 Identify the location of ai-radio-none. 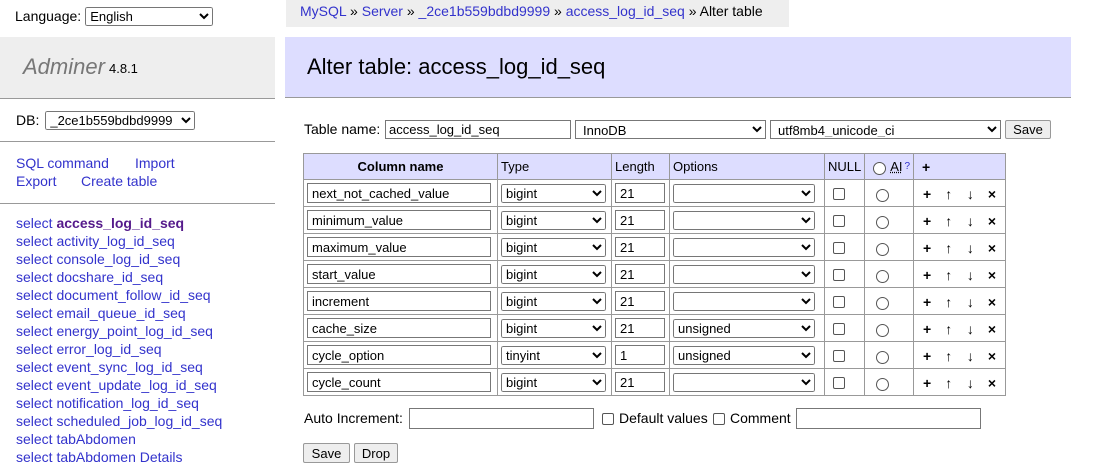
(880, 168).